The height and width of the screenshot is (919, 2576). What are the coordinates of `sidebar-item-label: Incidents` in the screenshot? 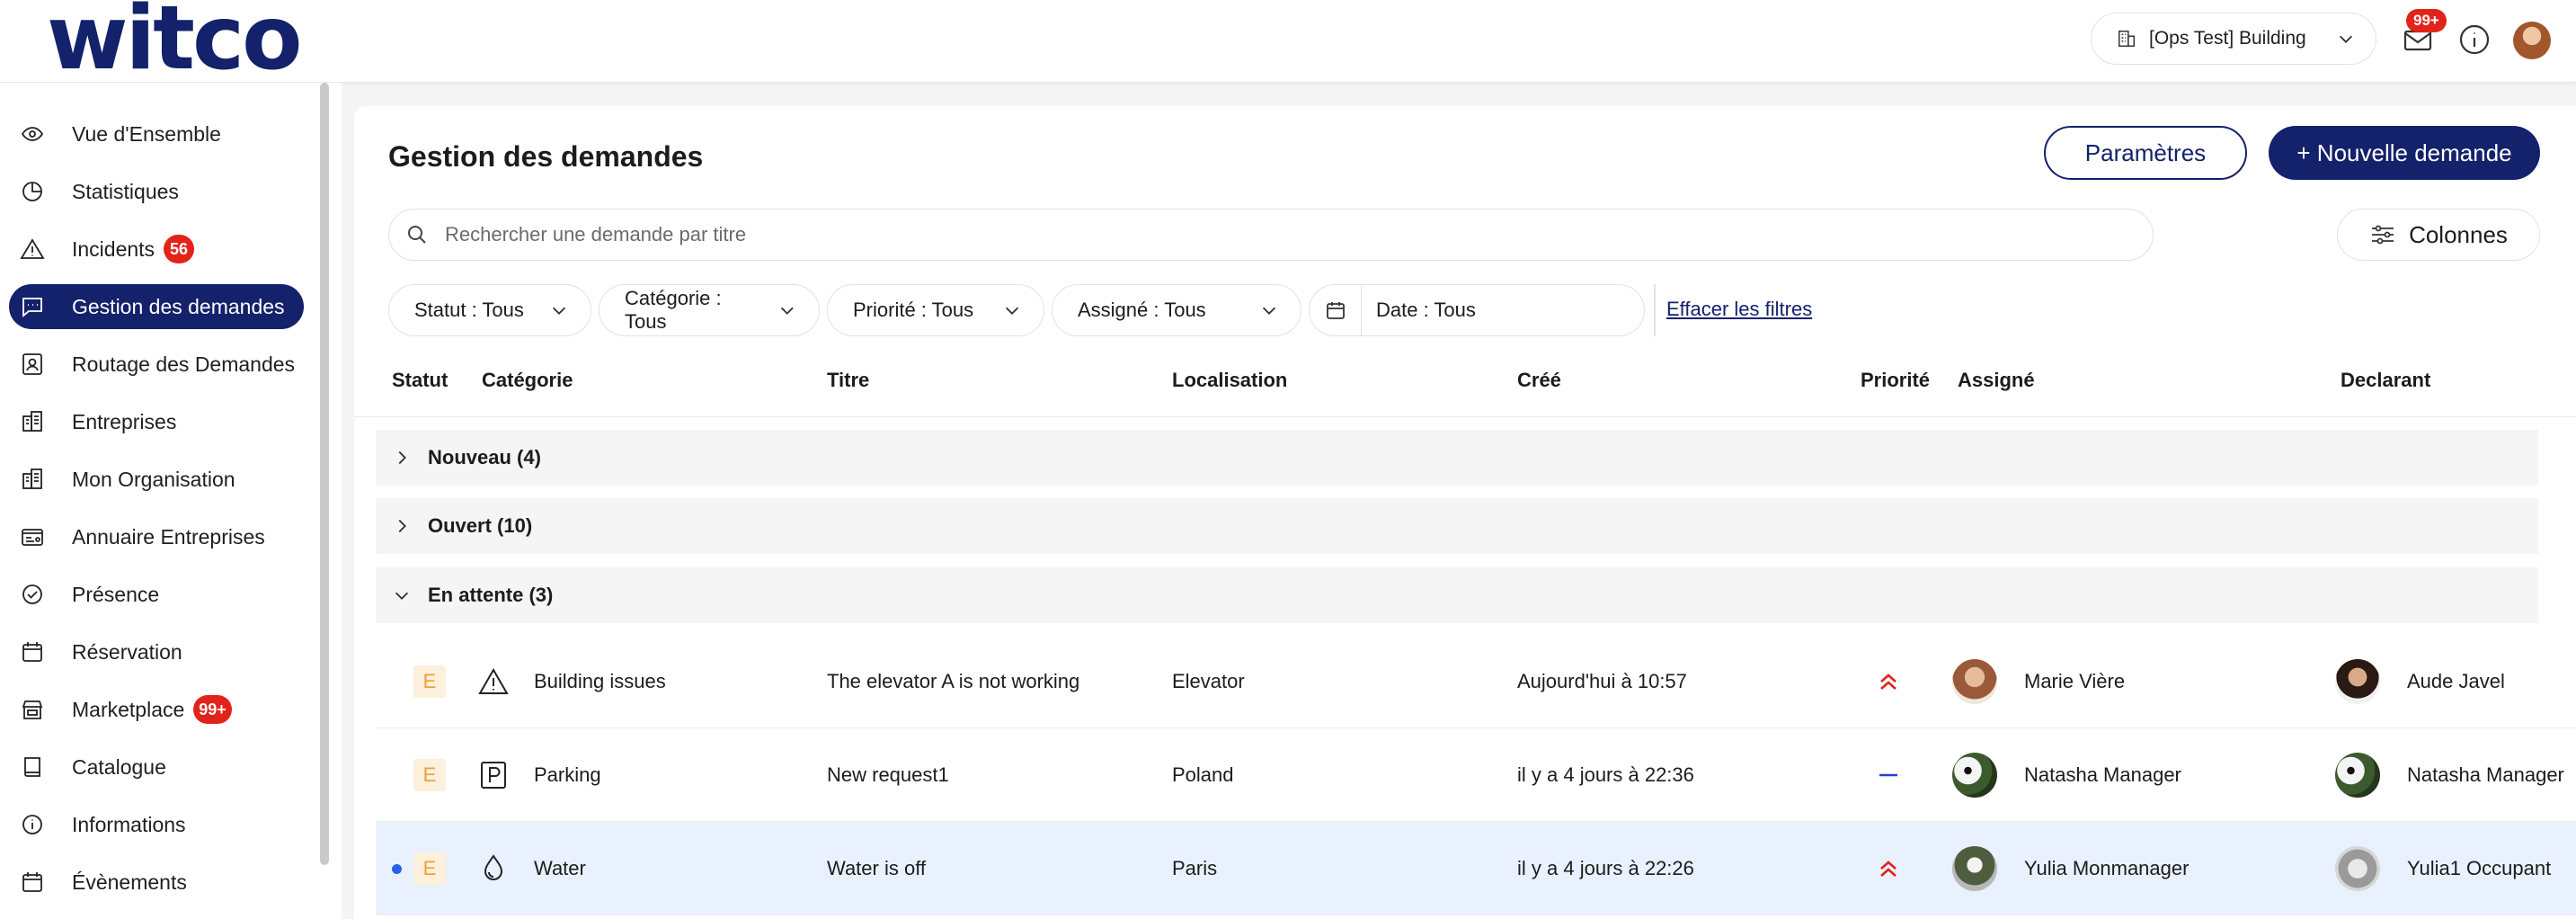 It's located at (113, 248).